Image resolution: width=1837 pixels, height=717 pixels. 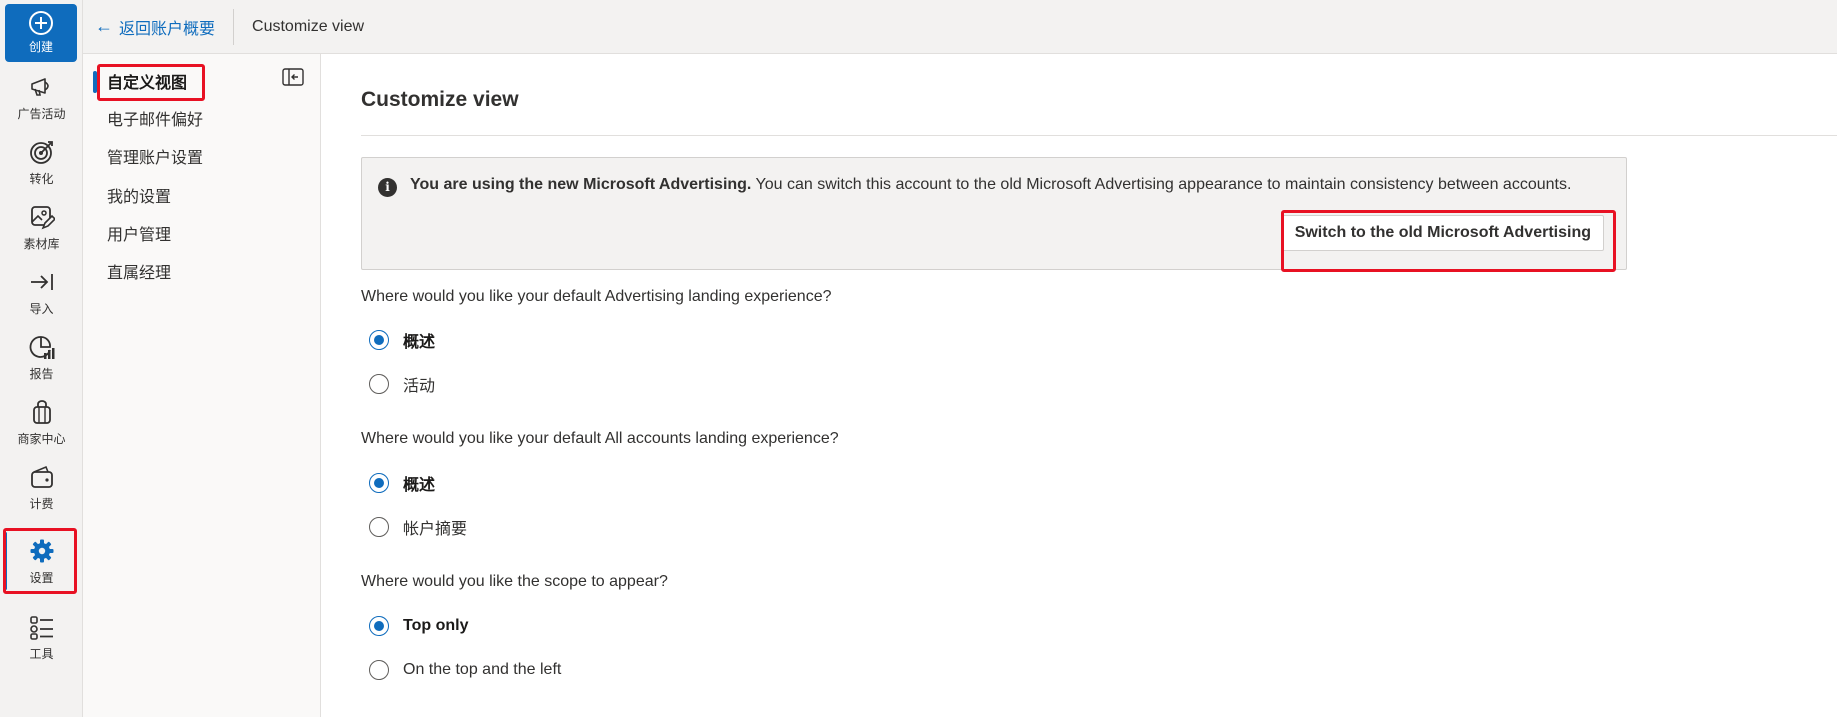 What do you see at coordinates (419, 386) in the screenshot?
I see `radio-option-label: 活动` at bounding box center [419, 386].